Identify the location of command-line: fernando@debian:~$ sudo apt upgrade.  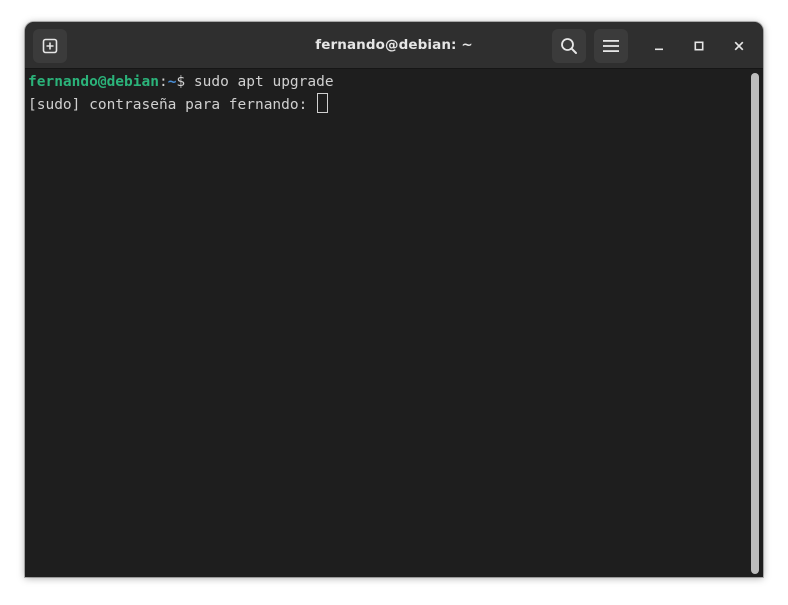
(387, 82).